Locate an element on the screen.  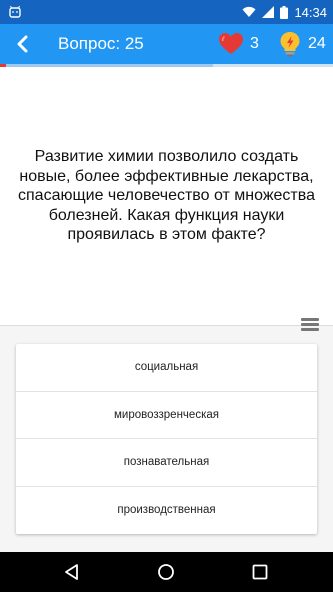
home-circle-icon is located at coordinates (166, 572).